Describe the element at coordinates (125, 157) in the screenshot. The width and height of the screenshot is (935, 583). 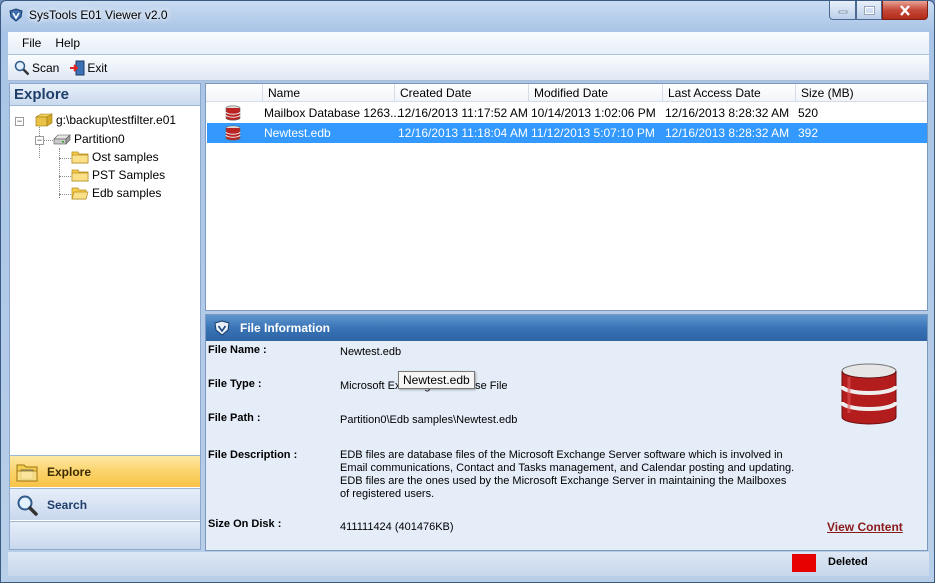
I see `tree-folder-label: Ost samples` at that location.